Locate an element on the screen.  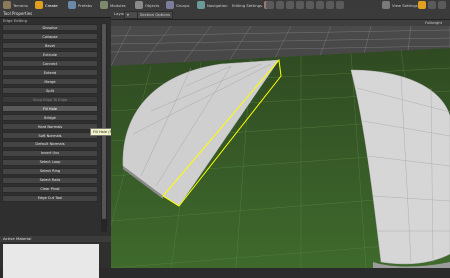
navigation-icon is located at coordinates (201, 5).